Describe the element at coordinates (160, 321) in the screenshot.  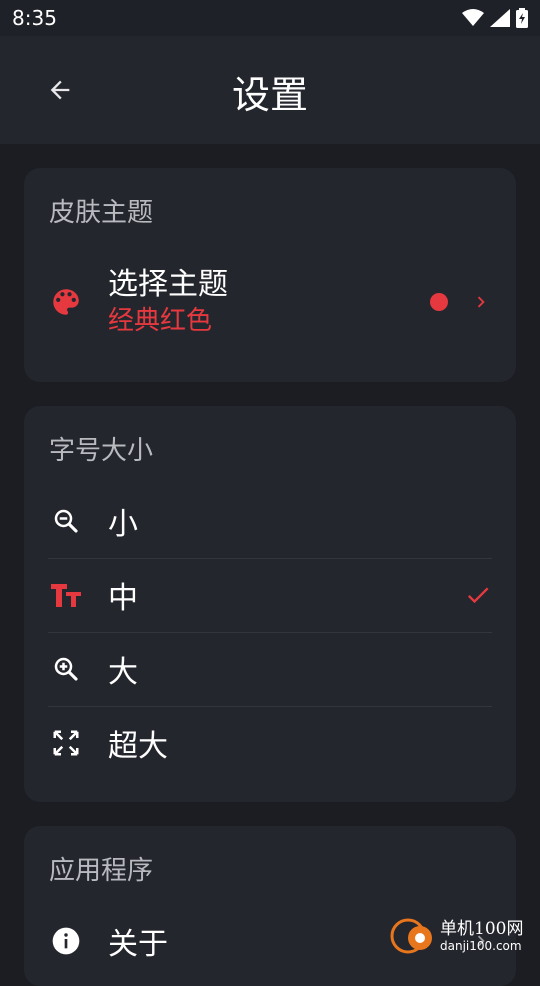
I see `current-theme-value: 经典红色` at that location.